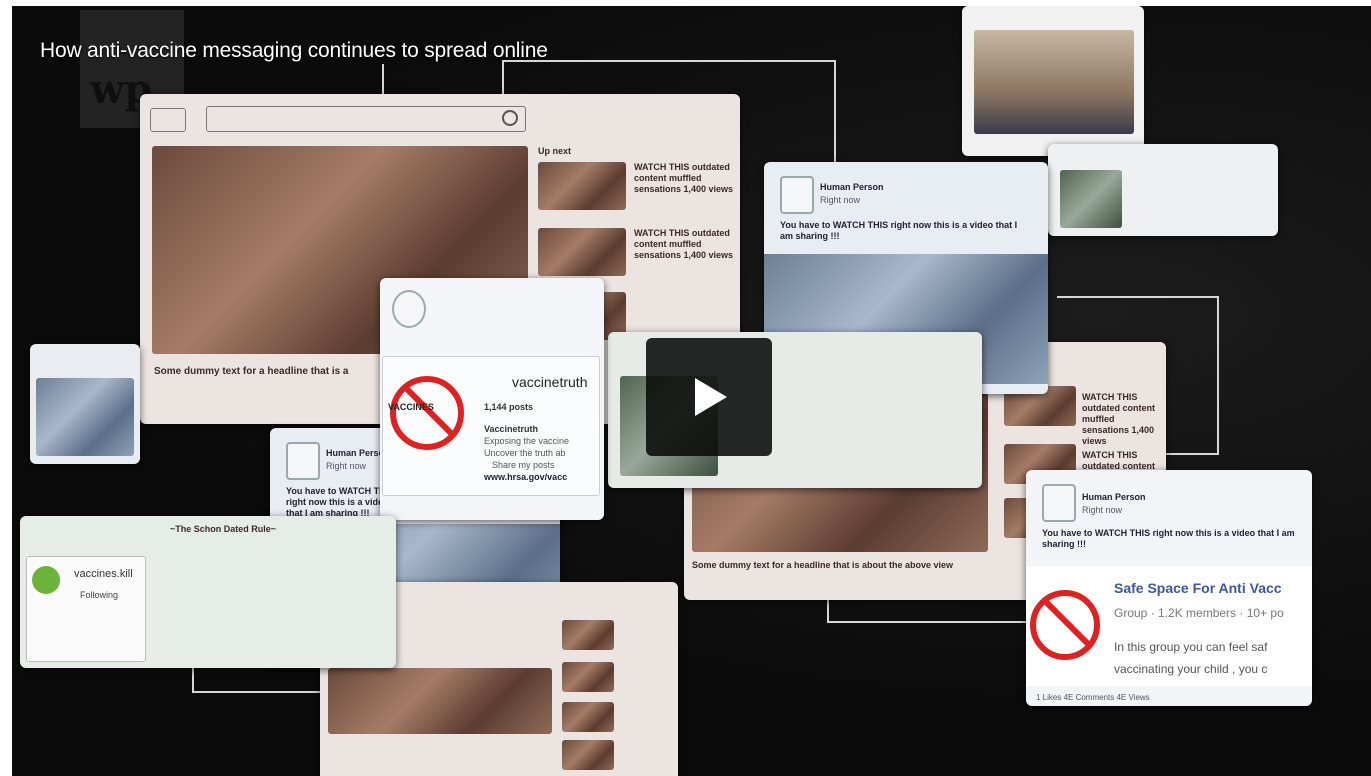  I want to click on card-header: ~The Schon Dated Rule~, so click(223, 529).